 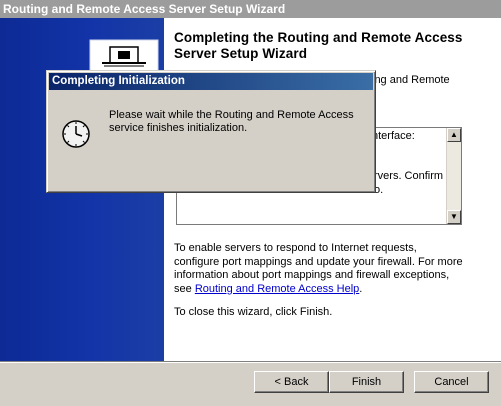 I want to click on scroll-down-icon: ▼, so click(x=454, y=217).